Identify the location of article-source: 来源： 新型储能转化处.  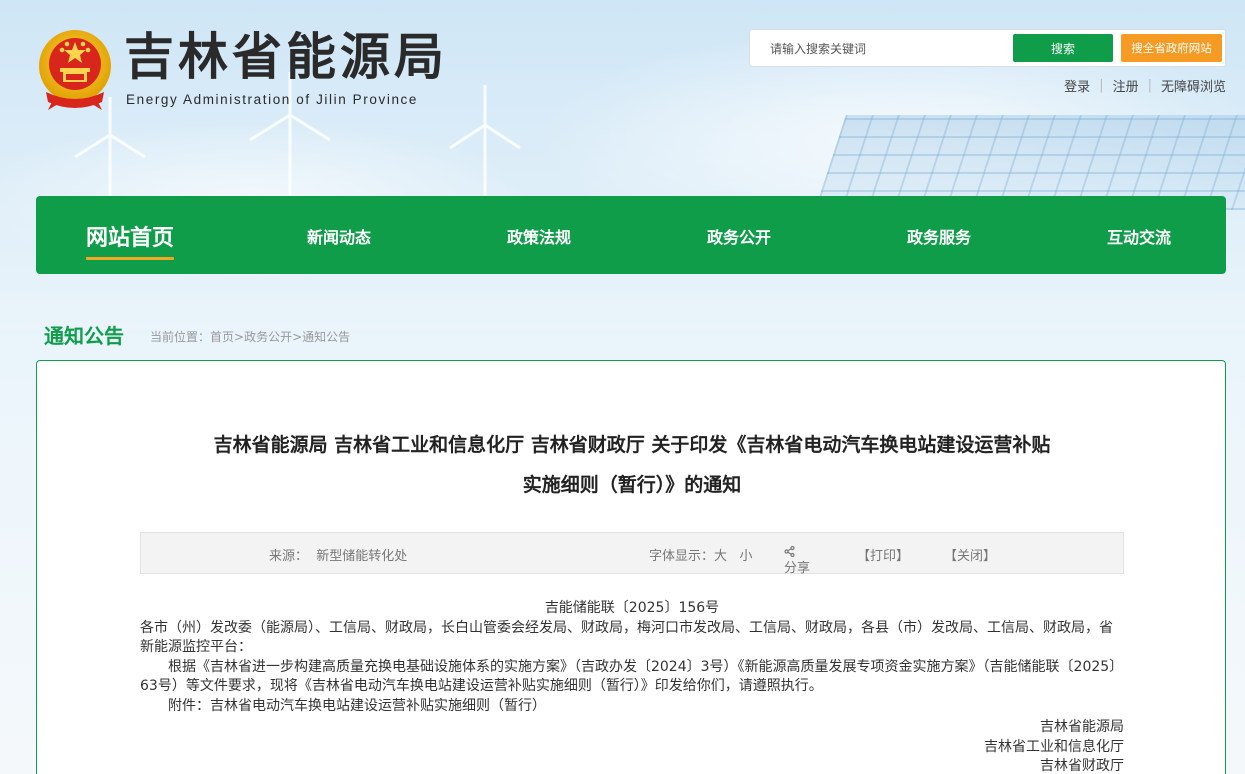
(338, 554).